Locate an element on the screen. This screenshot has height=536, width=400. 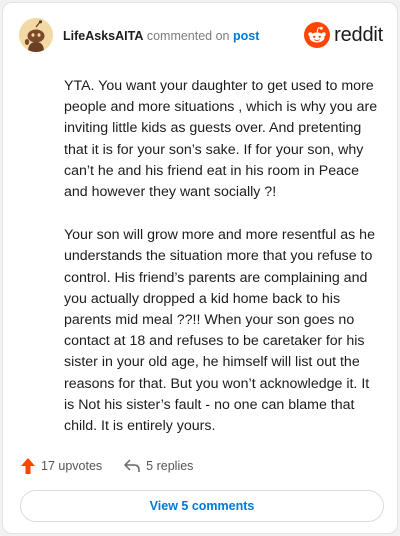
comment-header: LifeAsksAITA commented on post reddit is located at coordinates (201, 36).